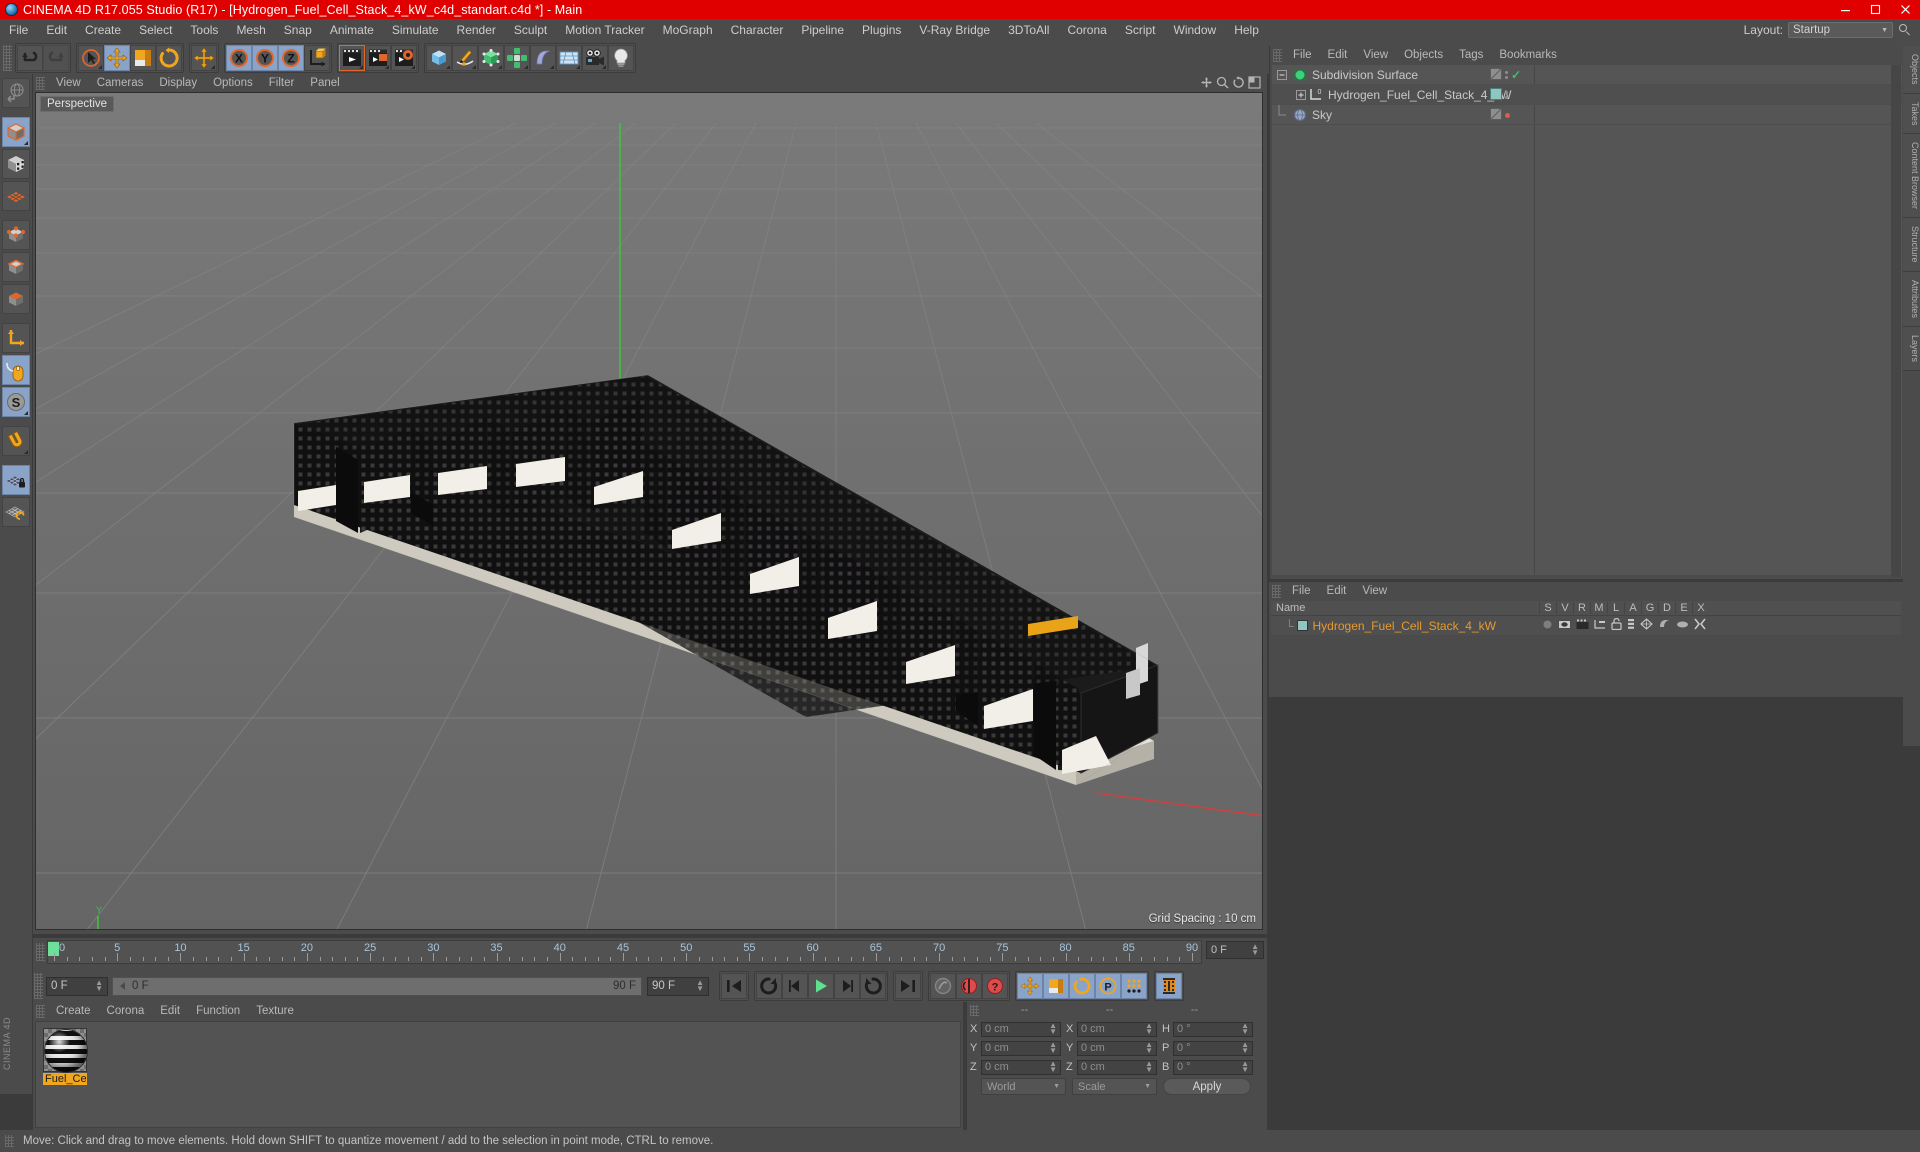 Image resolution: width=1920 pixels, height=1152 pixels. Describe the element at coordinates (250, 30) in the screenshot. I see `menu-item-mesh: Mesh` at that location.